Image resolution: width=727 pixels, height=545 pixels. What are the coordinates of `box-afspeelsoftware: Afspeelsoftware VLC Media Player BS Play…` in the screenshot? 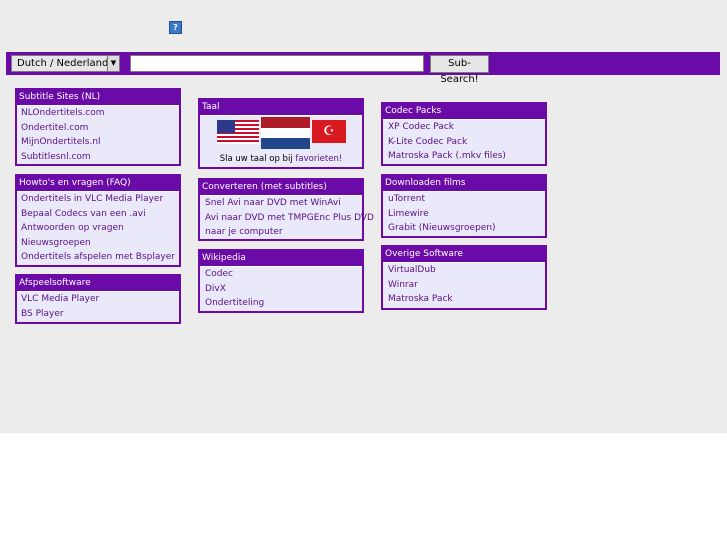 It's located at (98, 299).